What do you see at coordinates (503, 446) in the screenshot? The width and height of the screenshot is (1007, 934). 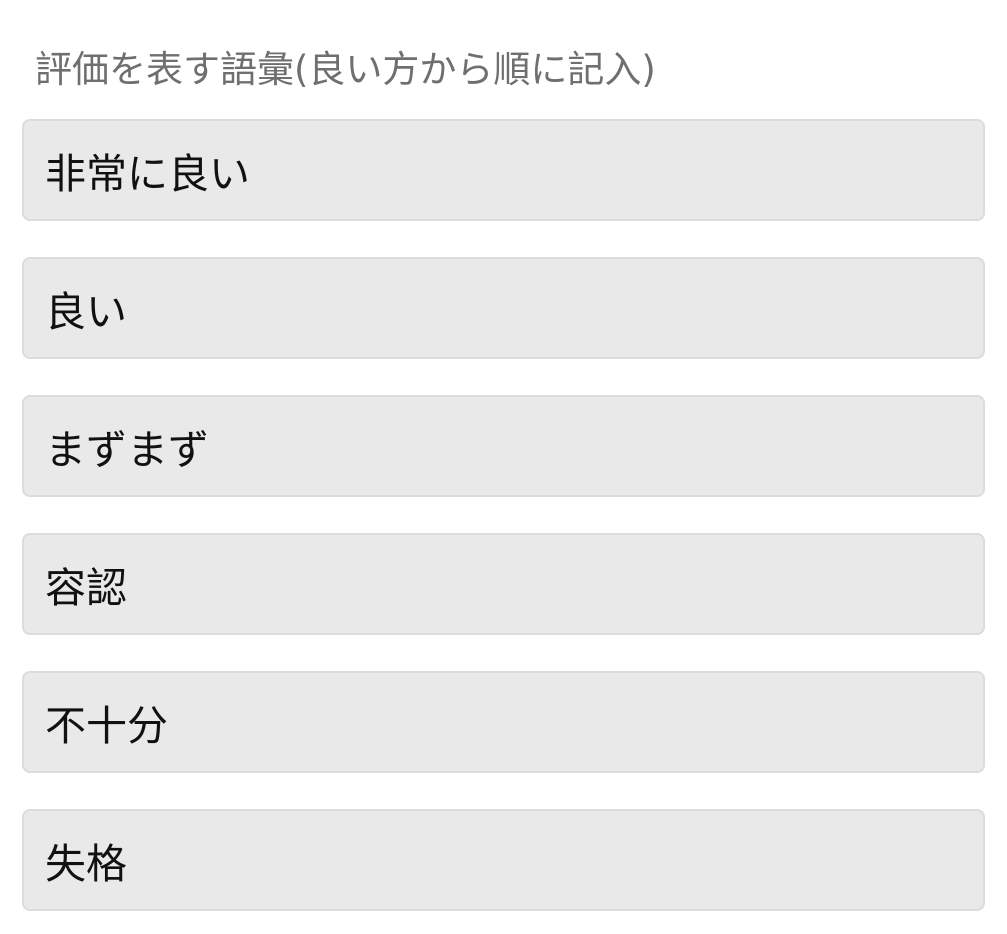 I see `rating-level-3-input` at bounding box center [503, 446].